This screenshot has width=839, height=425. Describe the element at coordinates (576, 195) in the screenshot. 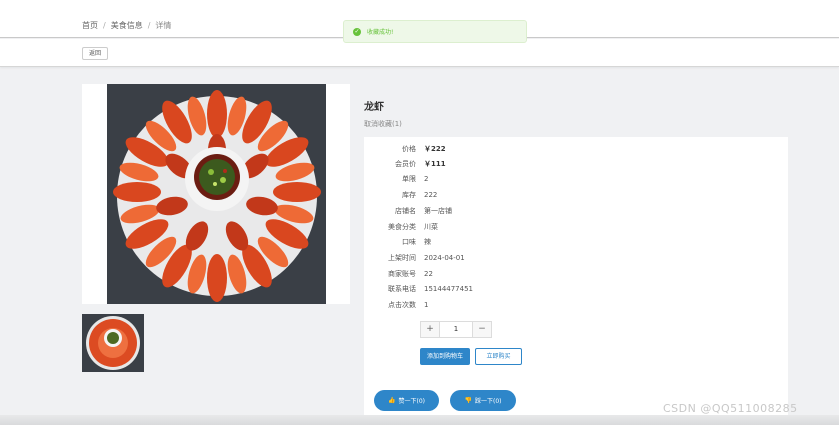

I see `info-row: 库存 222` at that location.